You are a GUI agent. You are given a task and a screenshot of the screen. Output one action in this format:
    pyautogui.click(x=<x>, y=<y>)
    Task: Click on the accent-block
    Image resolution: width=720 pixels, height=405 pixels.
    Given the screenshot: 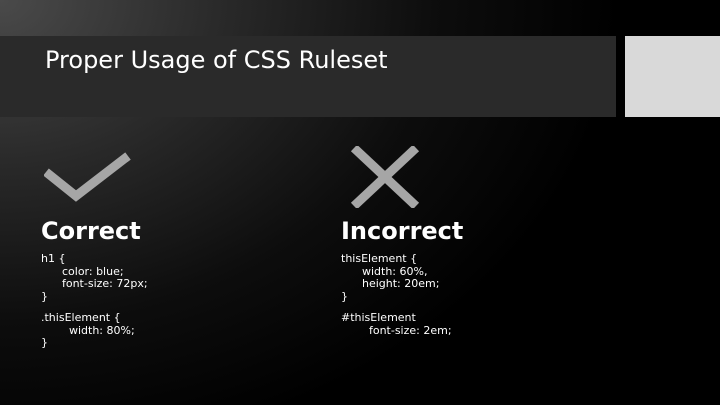 What is the action you would take?
    pyautogui.click(x=672, y=76)
    